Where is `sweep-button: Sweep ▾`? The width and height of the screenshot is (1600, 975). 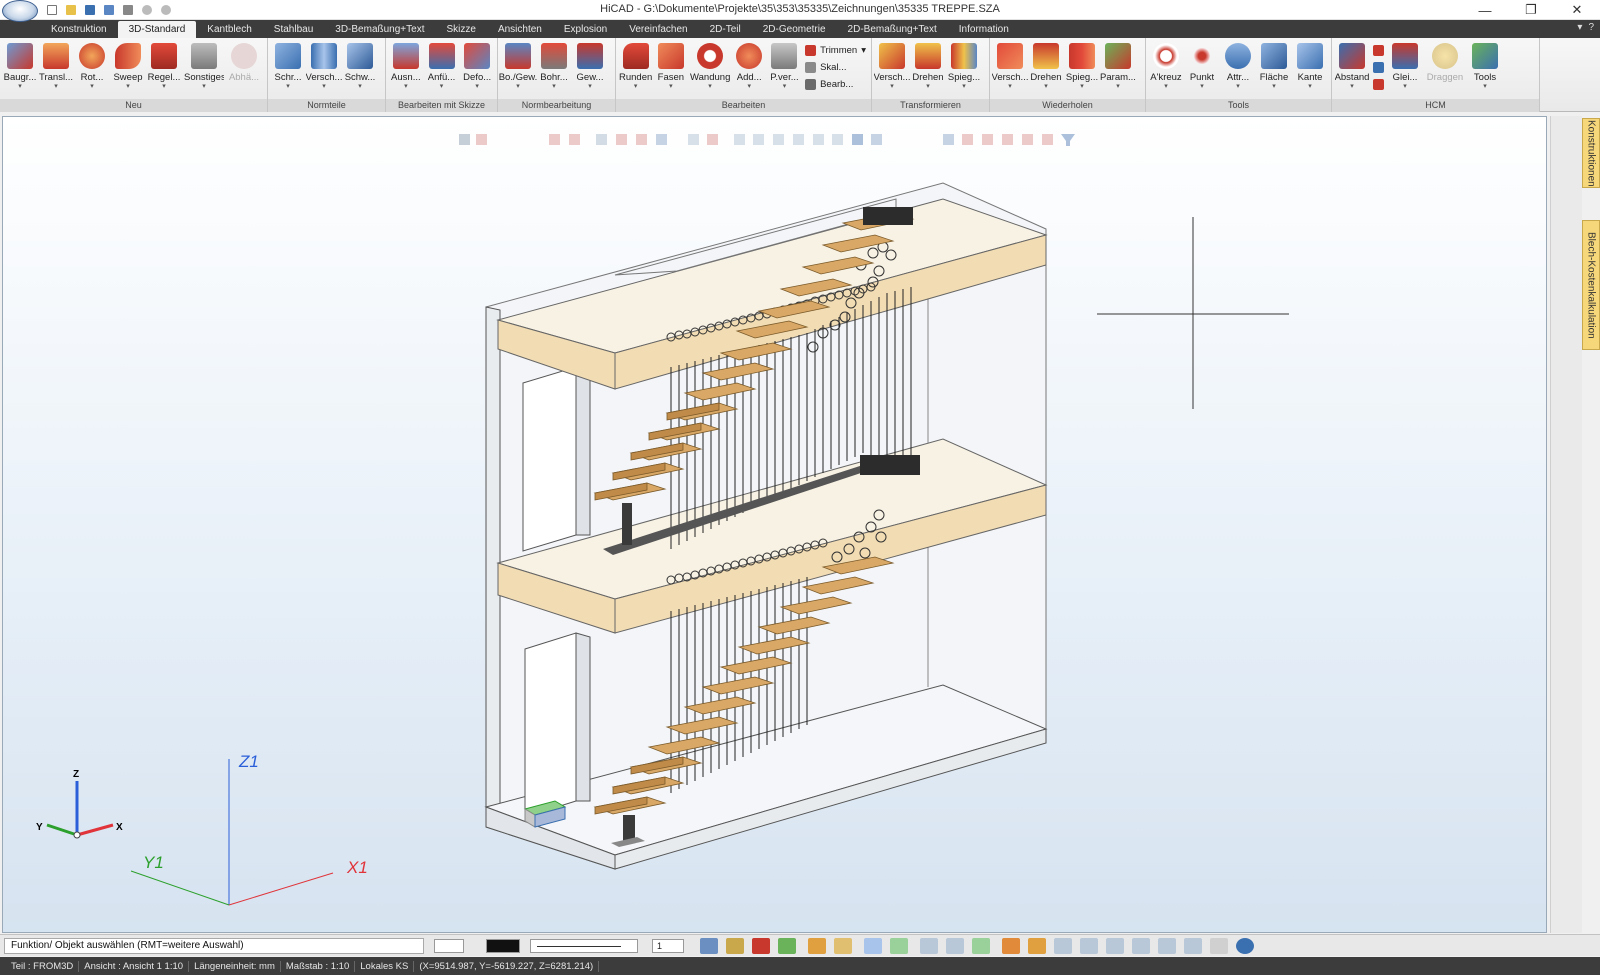
sweep-button: Sweep ▾ is located at coordinates (128, 69).